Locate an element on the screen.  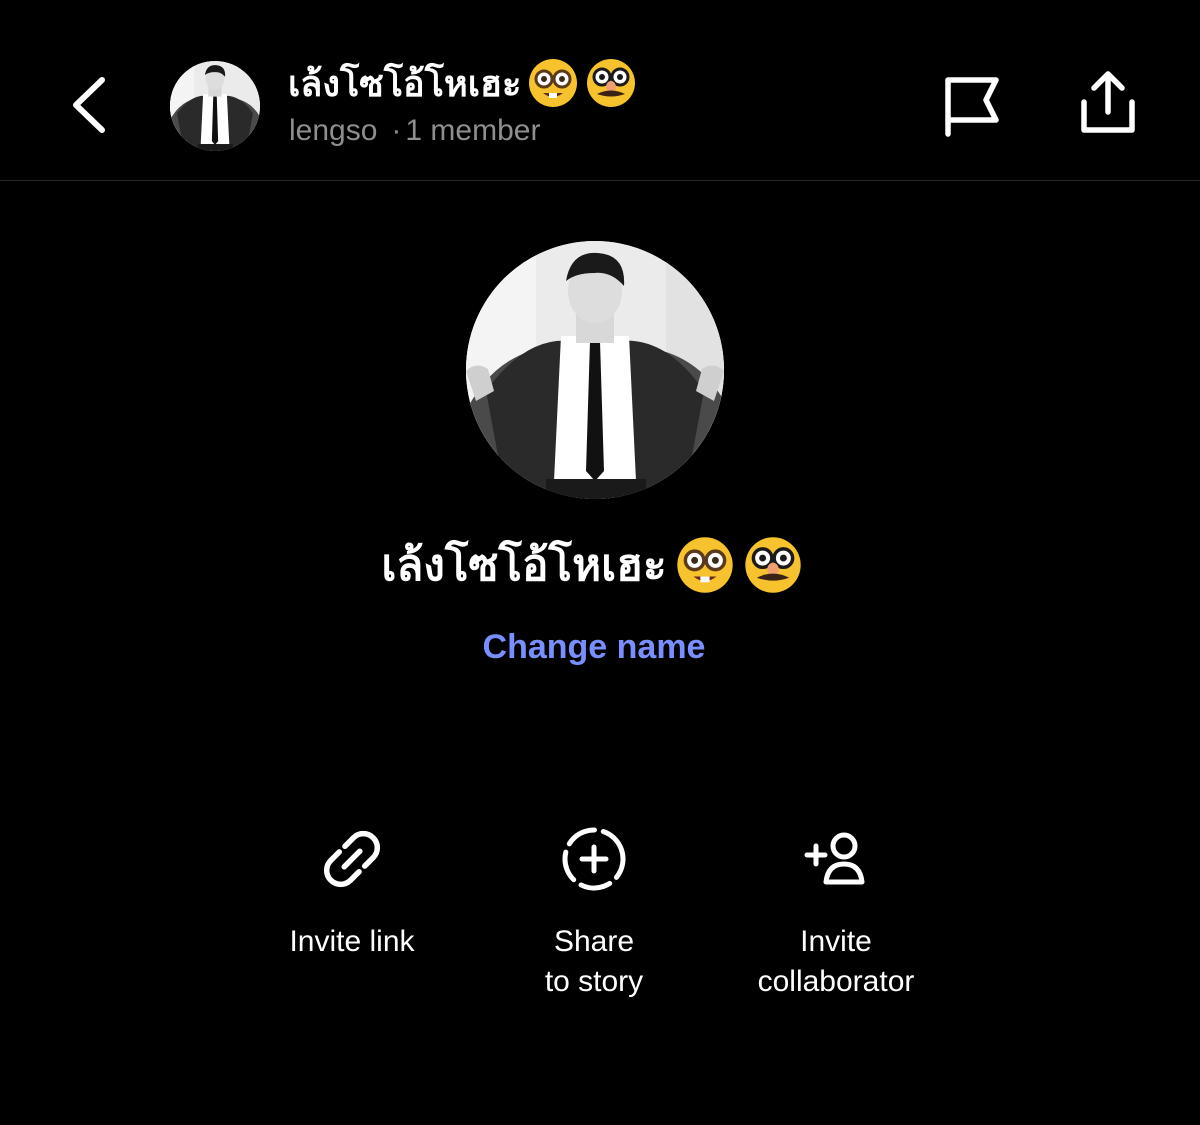
collab-label-line1: Invite is located at coordinates (836, 941).